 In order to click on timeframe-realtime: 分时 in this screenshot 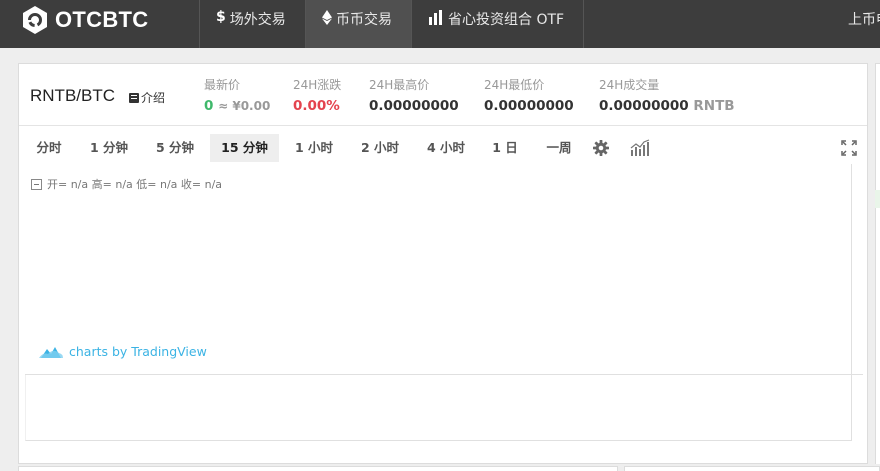, I will do `click(49, 148)`.